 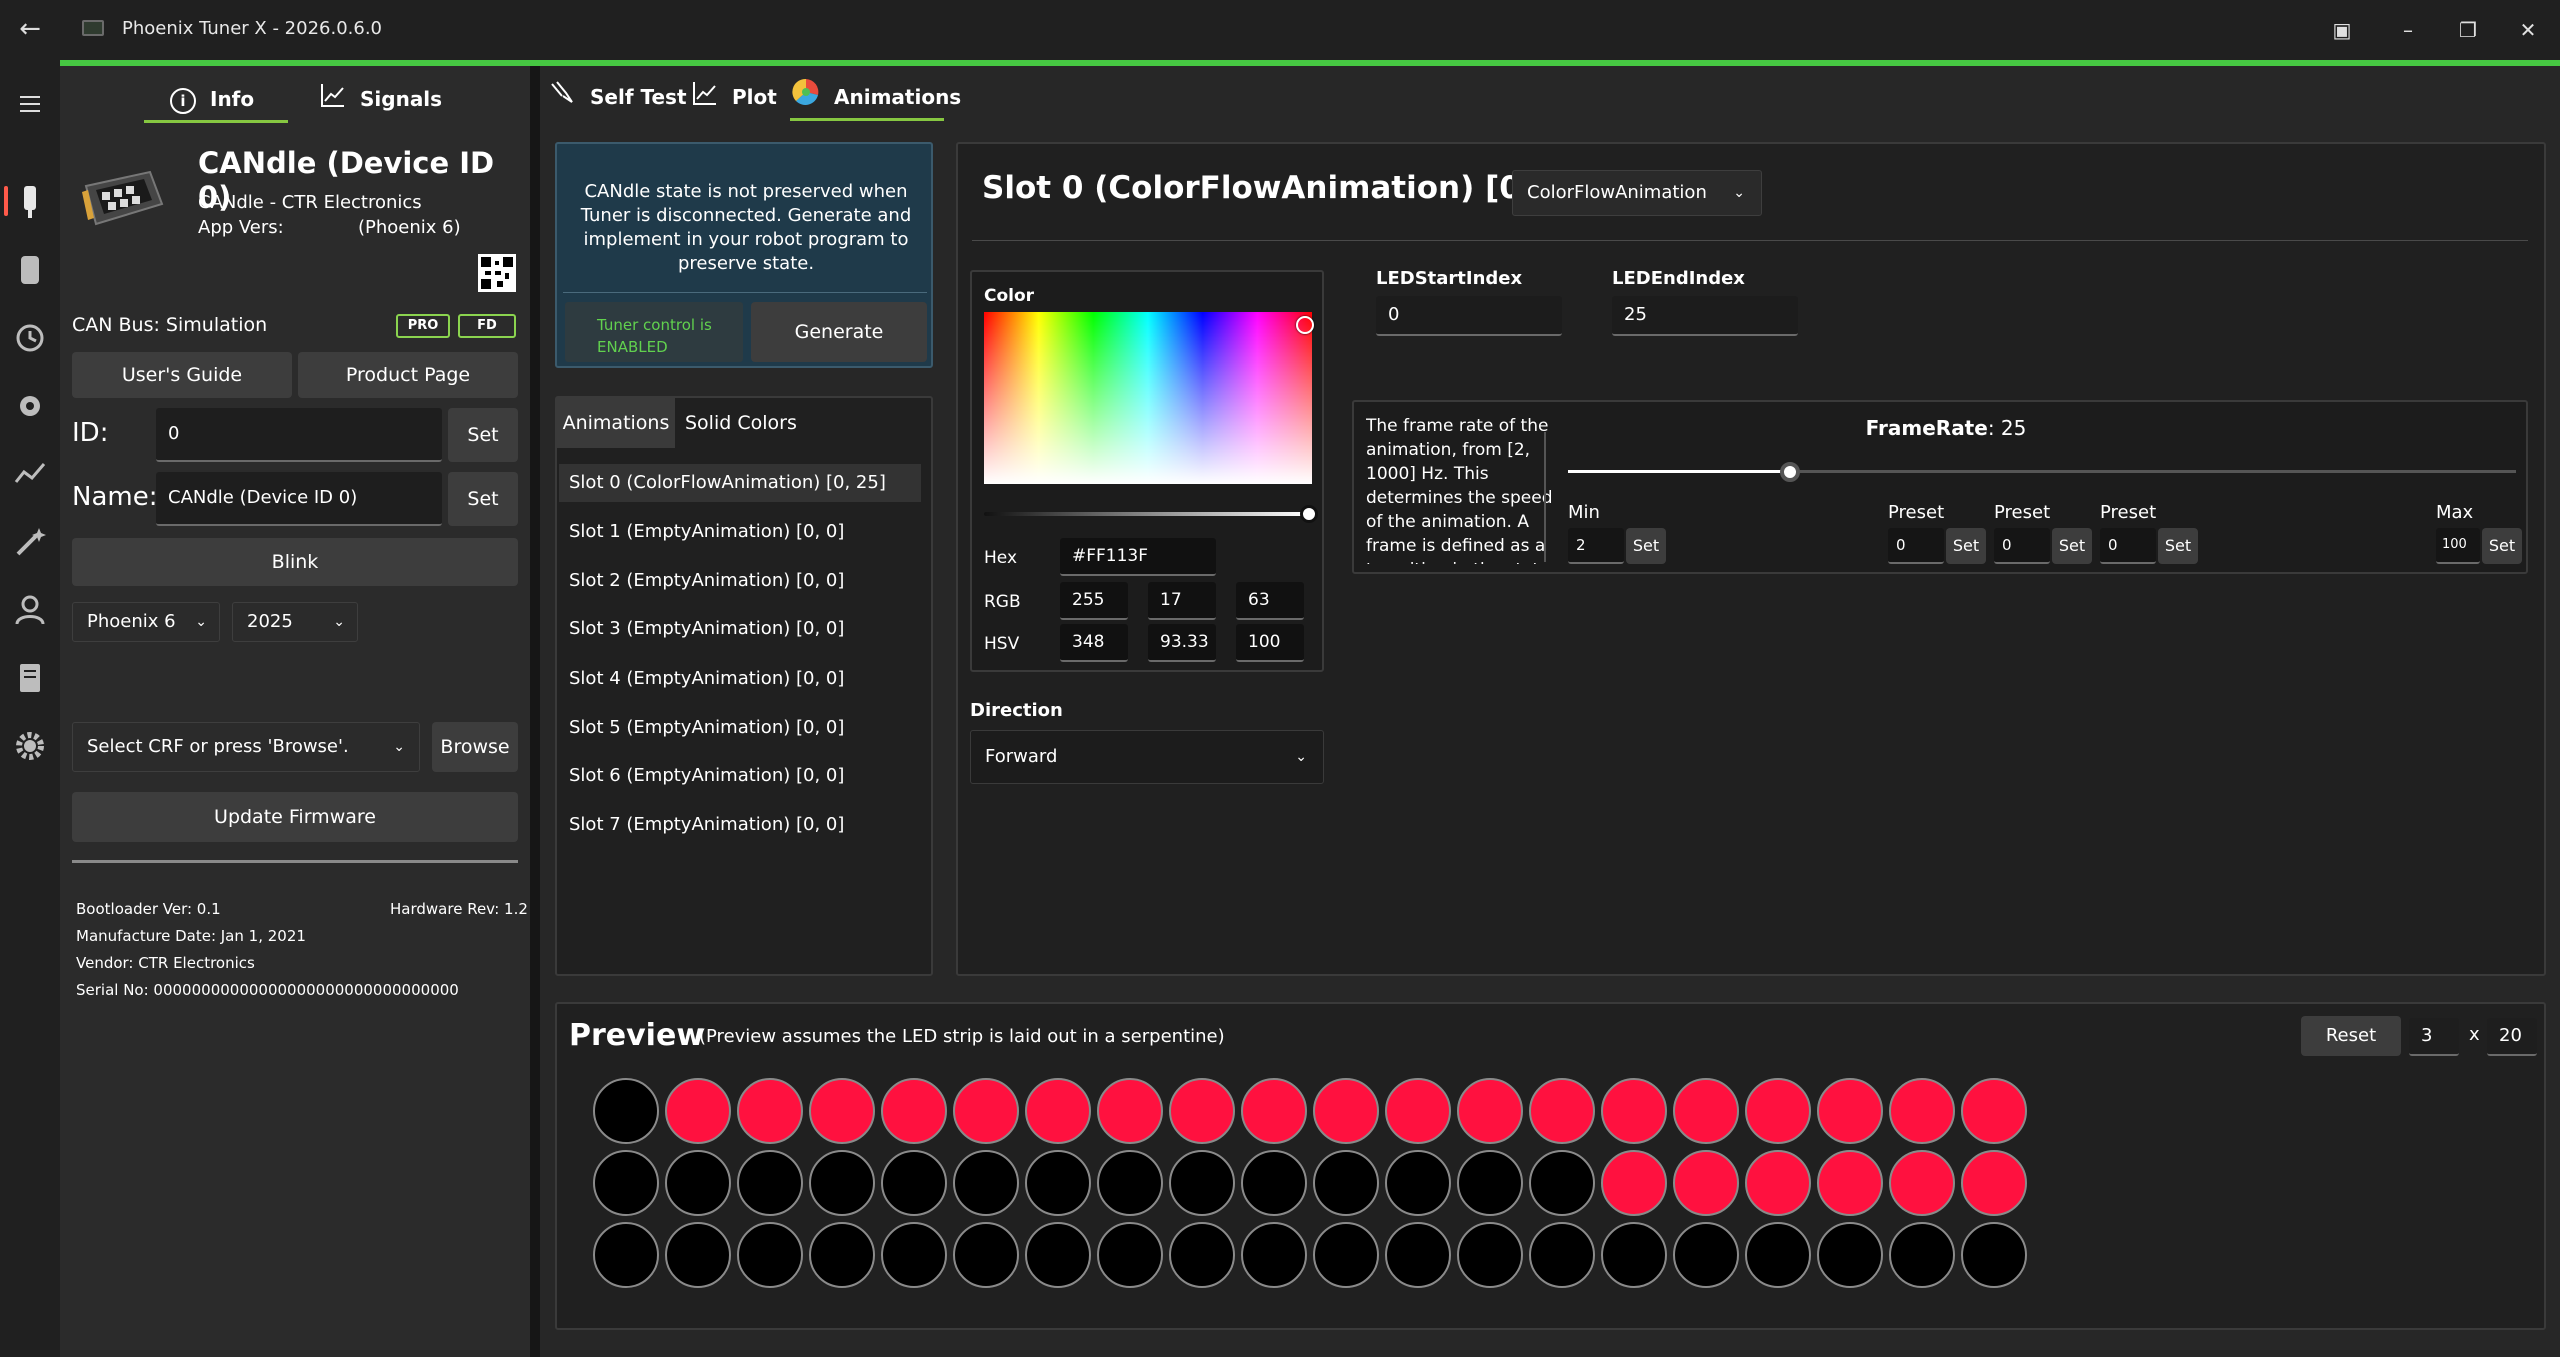 I want to click on animation-type-select: ColorFlowAnimation ⌄, so click(x=1637, y=193).